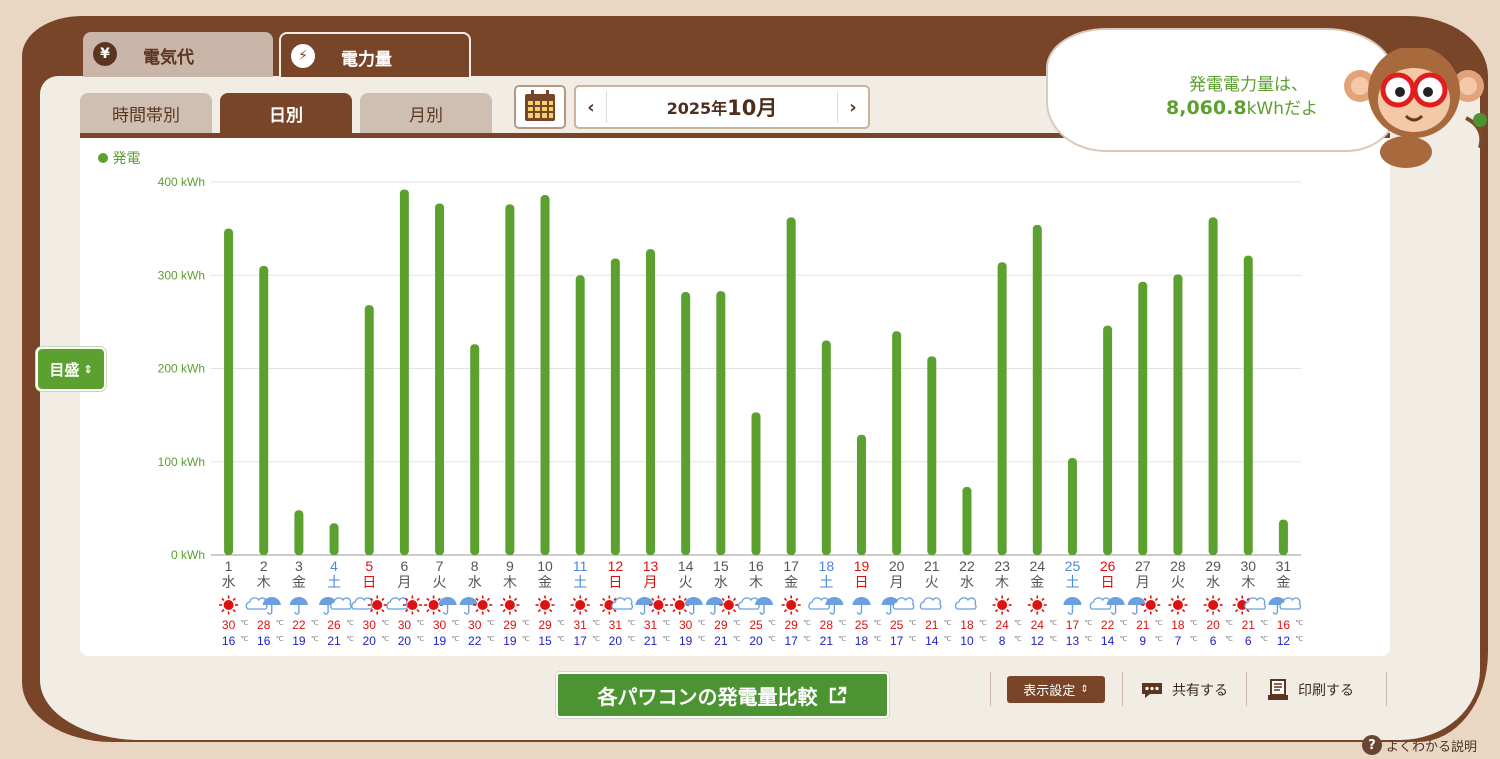 The width and height of the screenshot is (1500, 759). What do you see at coordinates (1056, 689) in the screenshot?
I see `display-settings-select: 表示設定 ⇕` at bounding box center [1056, 689].